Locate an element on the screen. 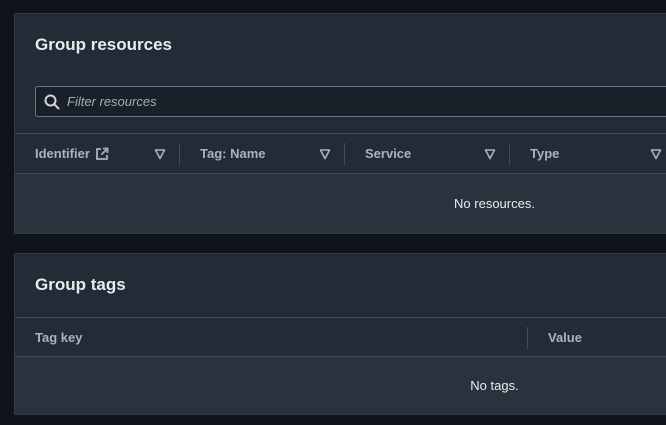 The height and width of the screenshot is (425, 666). column-label: Tag key is located at coordinates (59, 337).